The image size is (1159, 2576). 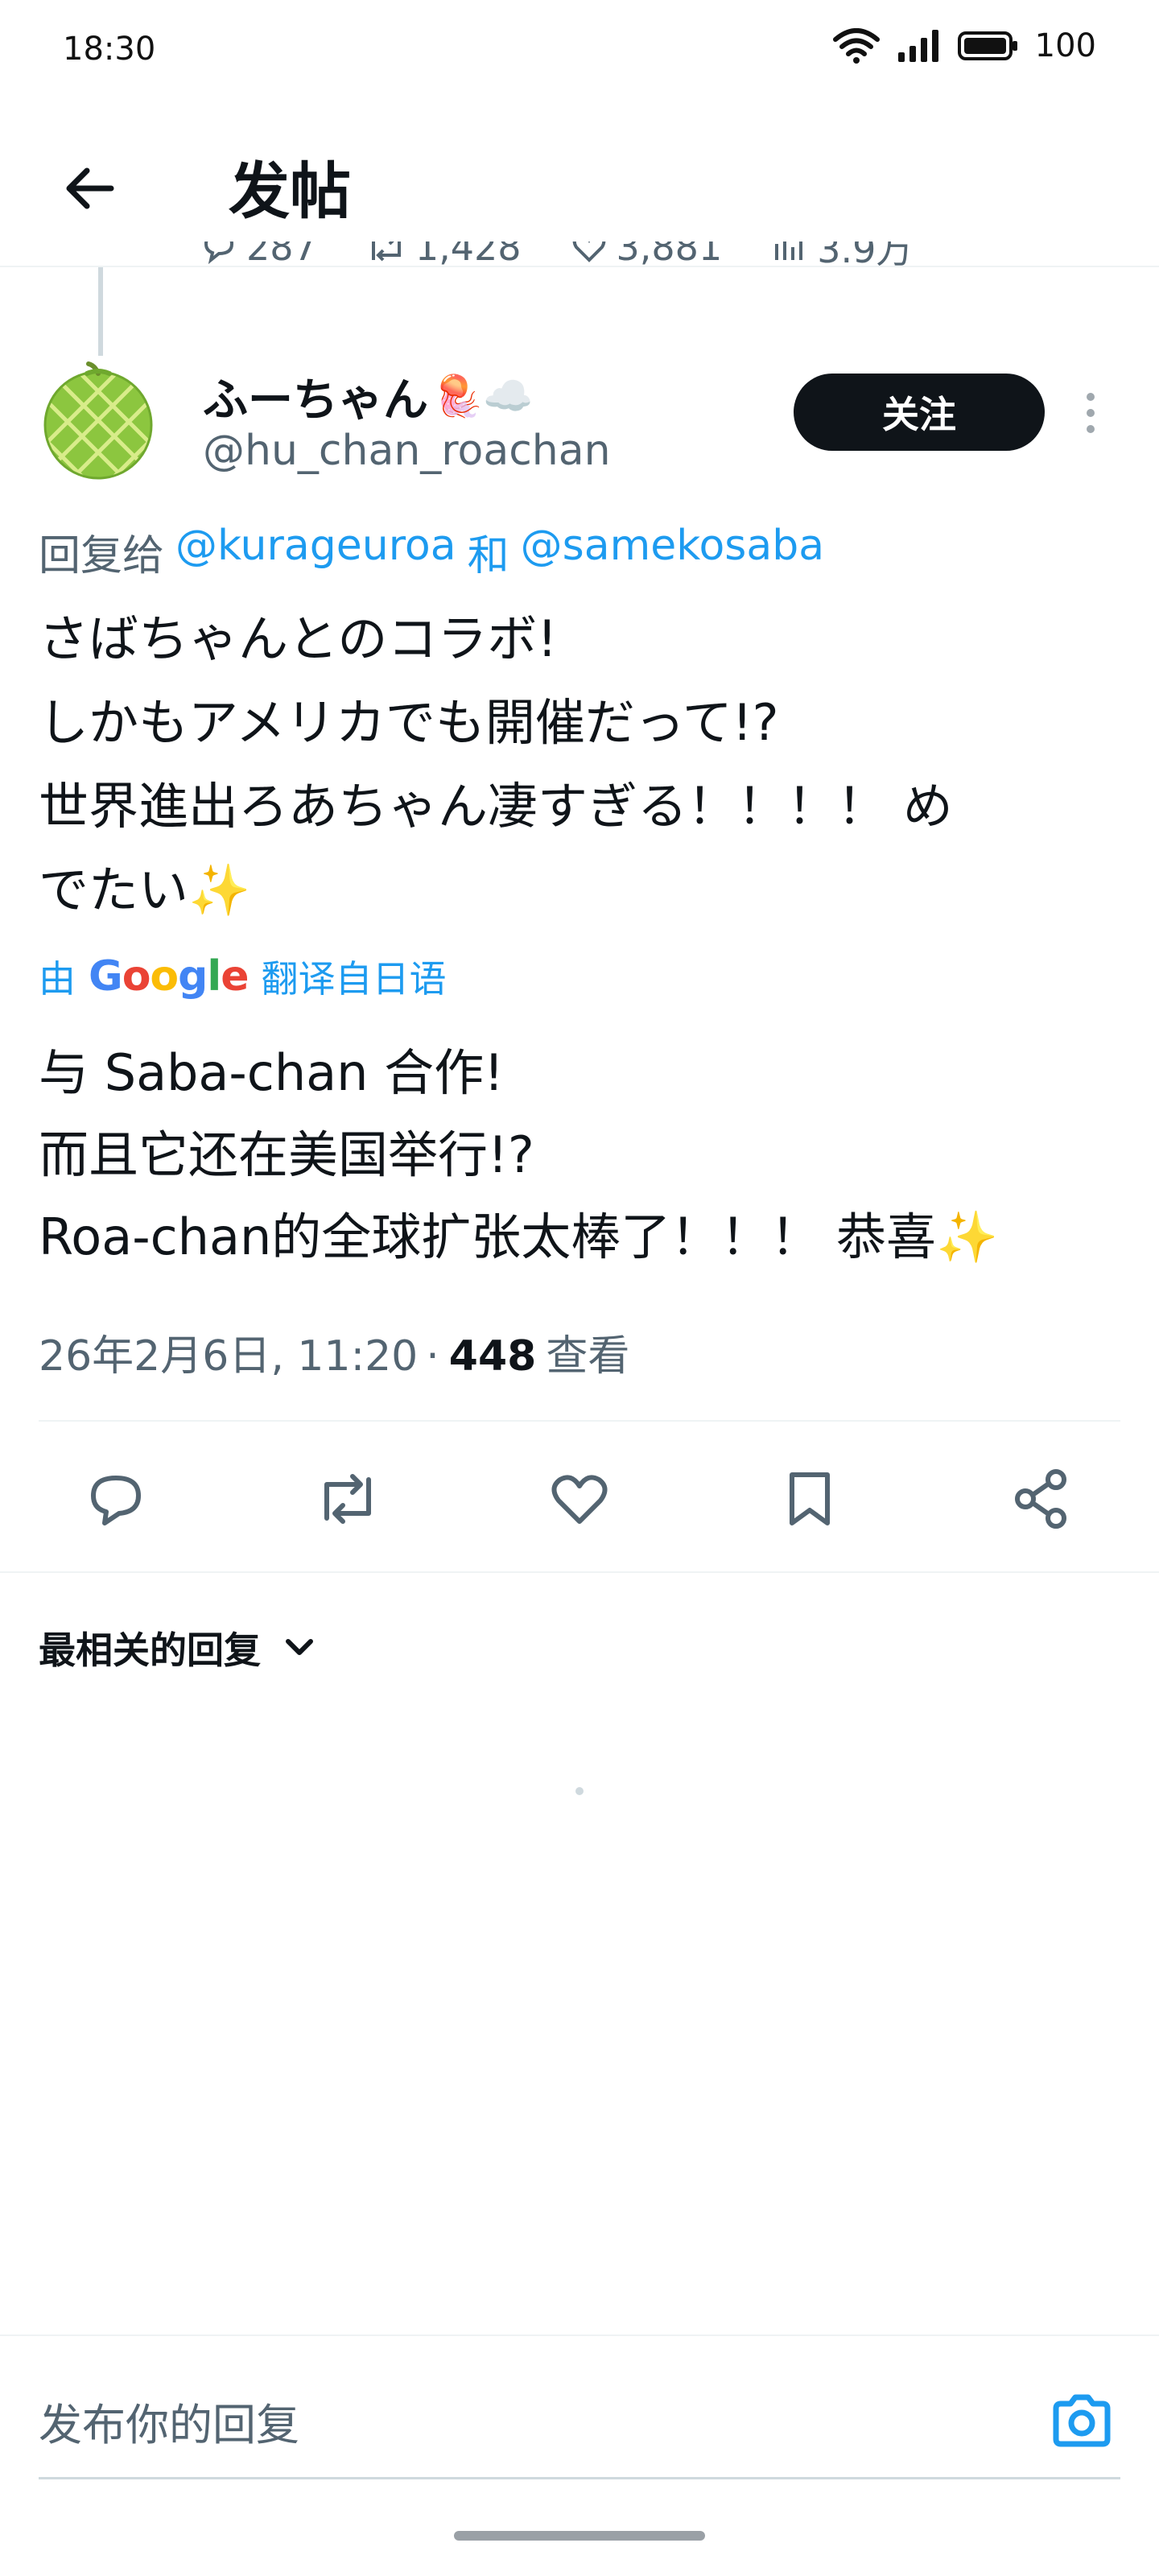 What do you see at coordinates (228, 1352) in the screenshot?
I see `timestamp: 26年2月6日, 11:20` at bounding box center [228, 1352].